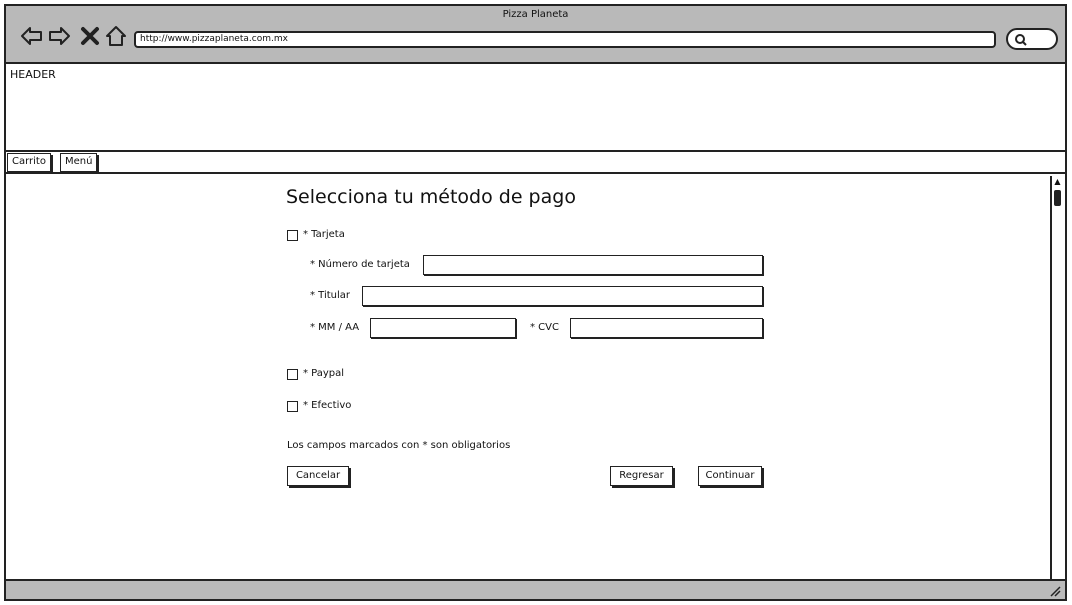 This screenshot has width=1072, height=605. Describe the element at coordinates (327, 405) in the screenshot. I see `efectivo-label: * Efectivo` at that location.